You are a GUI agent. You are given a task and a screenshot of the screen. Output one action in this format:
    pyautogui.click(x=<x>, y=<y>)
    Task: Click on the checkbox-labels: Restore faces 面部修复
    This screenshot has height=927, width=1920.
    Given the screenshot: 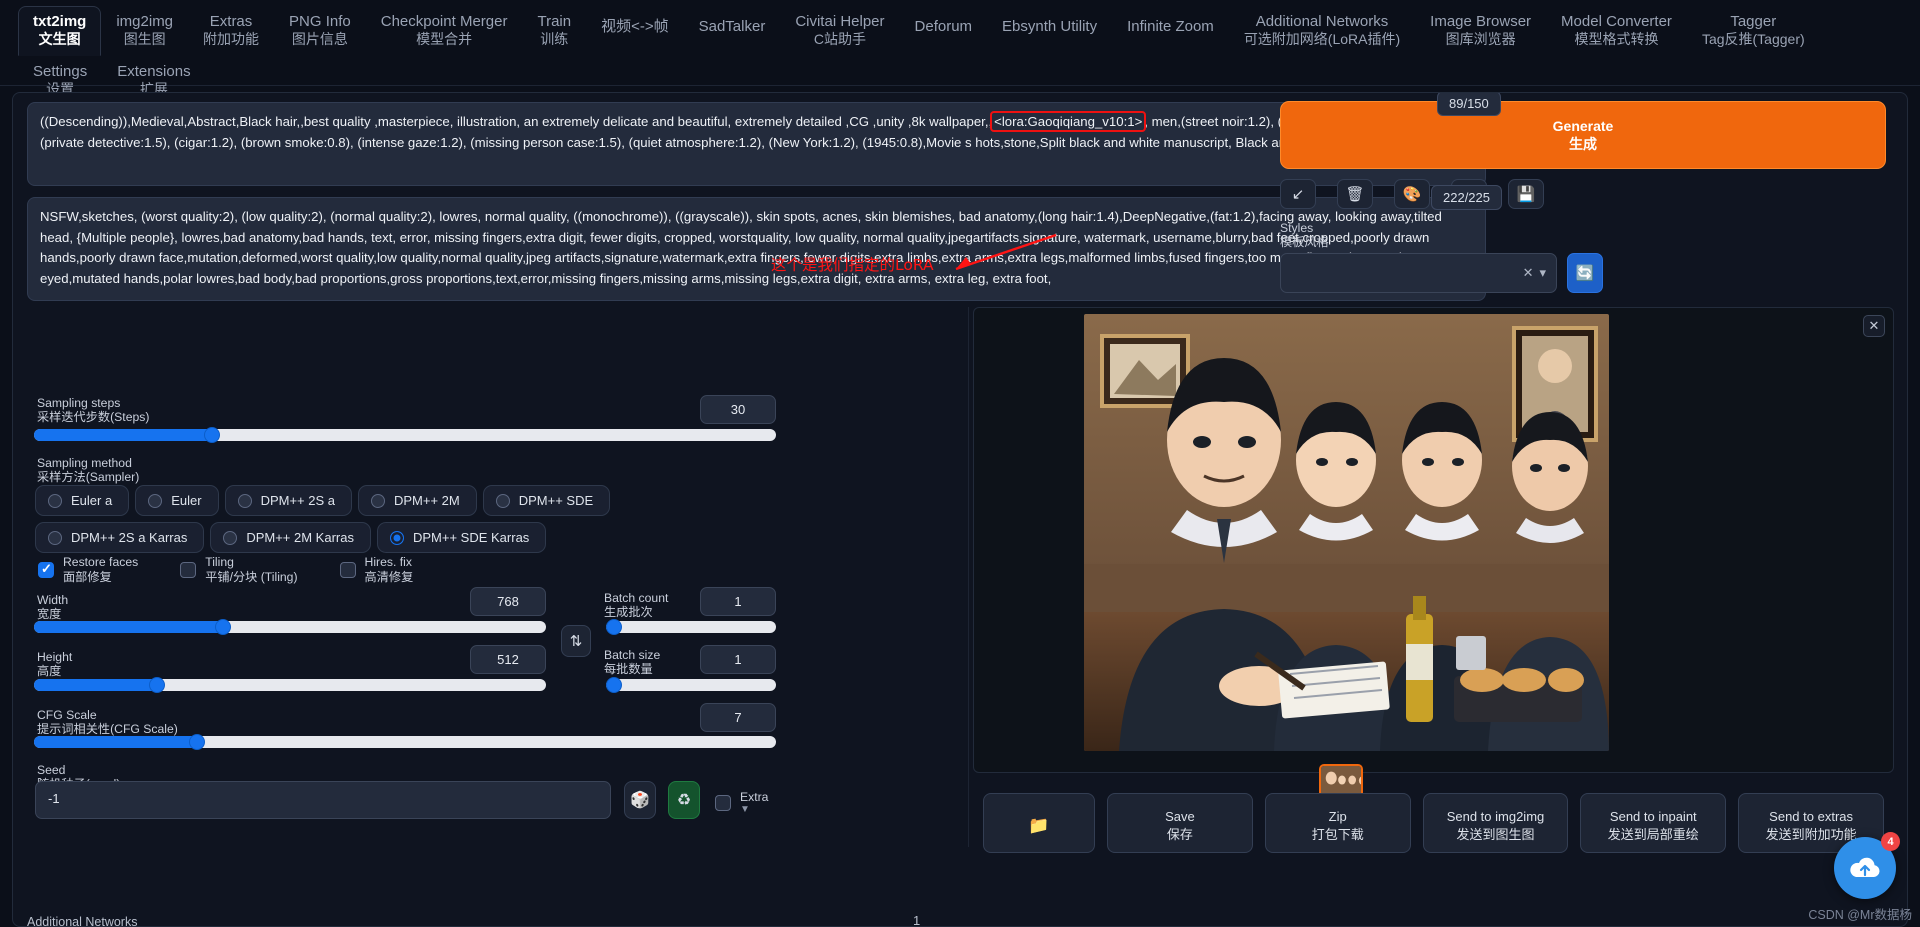 What is the action you would take?
    pyautogui.click(x=100, y=569)
    